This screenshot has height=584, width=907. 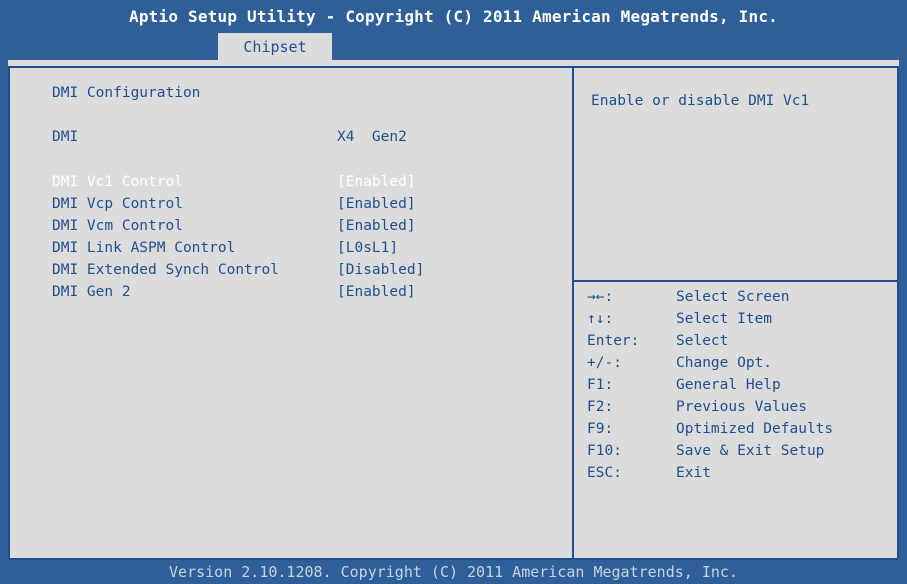 What do you see at coordinates (600, 407) in the screenshot?
I see `key-f2: F2:` at bounding box center [600, 407].